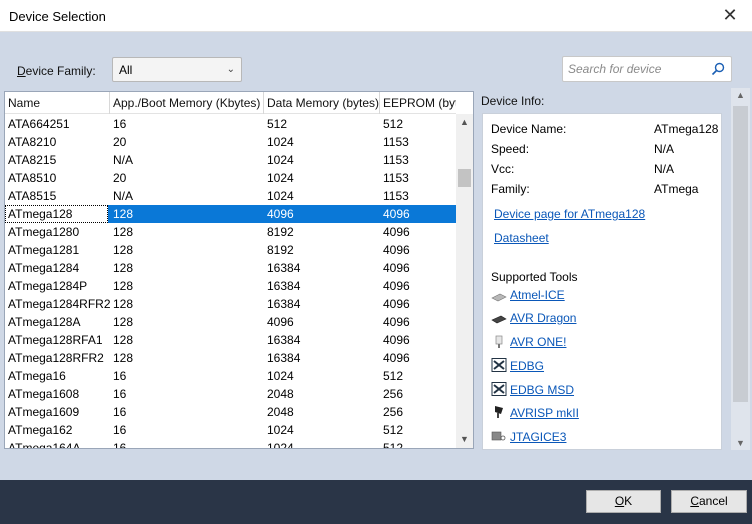 The height and width of the screenshot is (524, 752). What do you see at coordinates (499, 412) in the screenshot?
I see `avrisp-icon` at bounding box center [499, 412].